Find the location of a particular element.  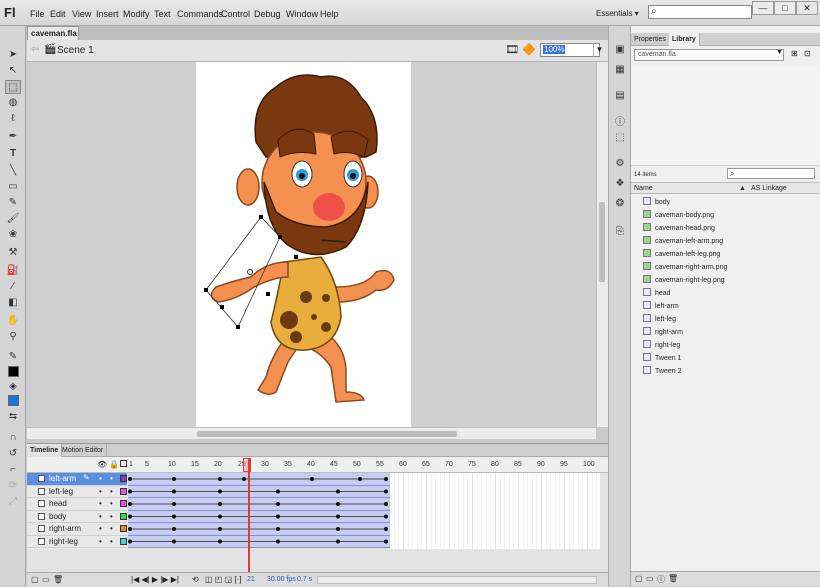

smooth-icon: ↺ is located at coordinates (13, 454).